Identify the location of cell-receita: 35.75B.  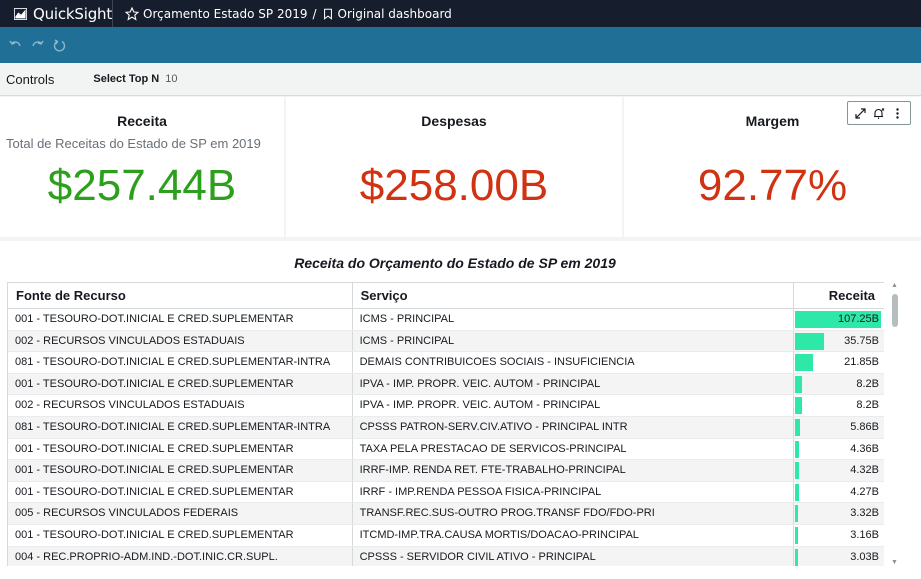
(839, 341).